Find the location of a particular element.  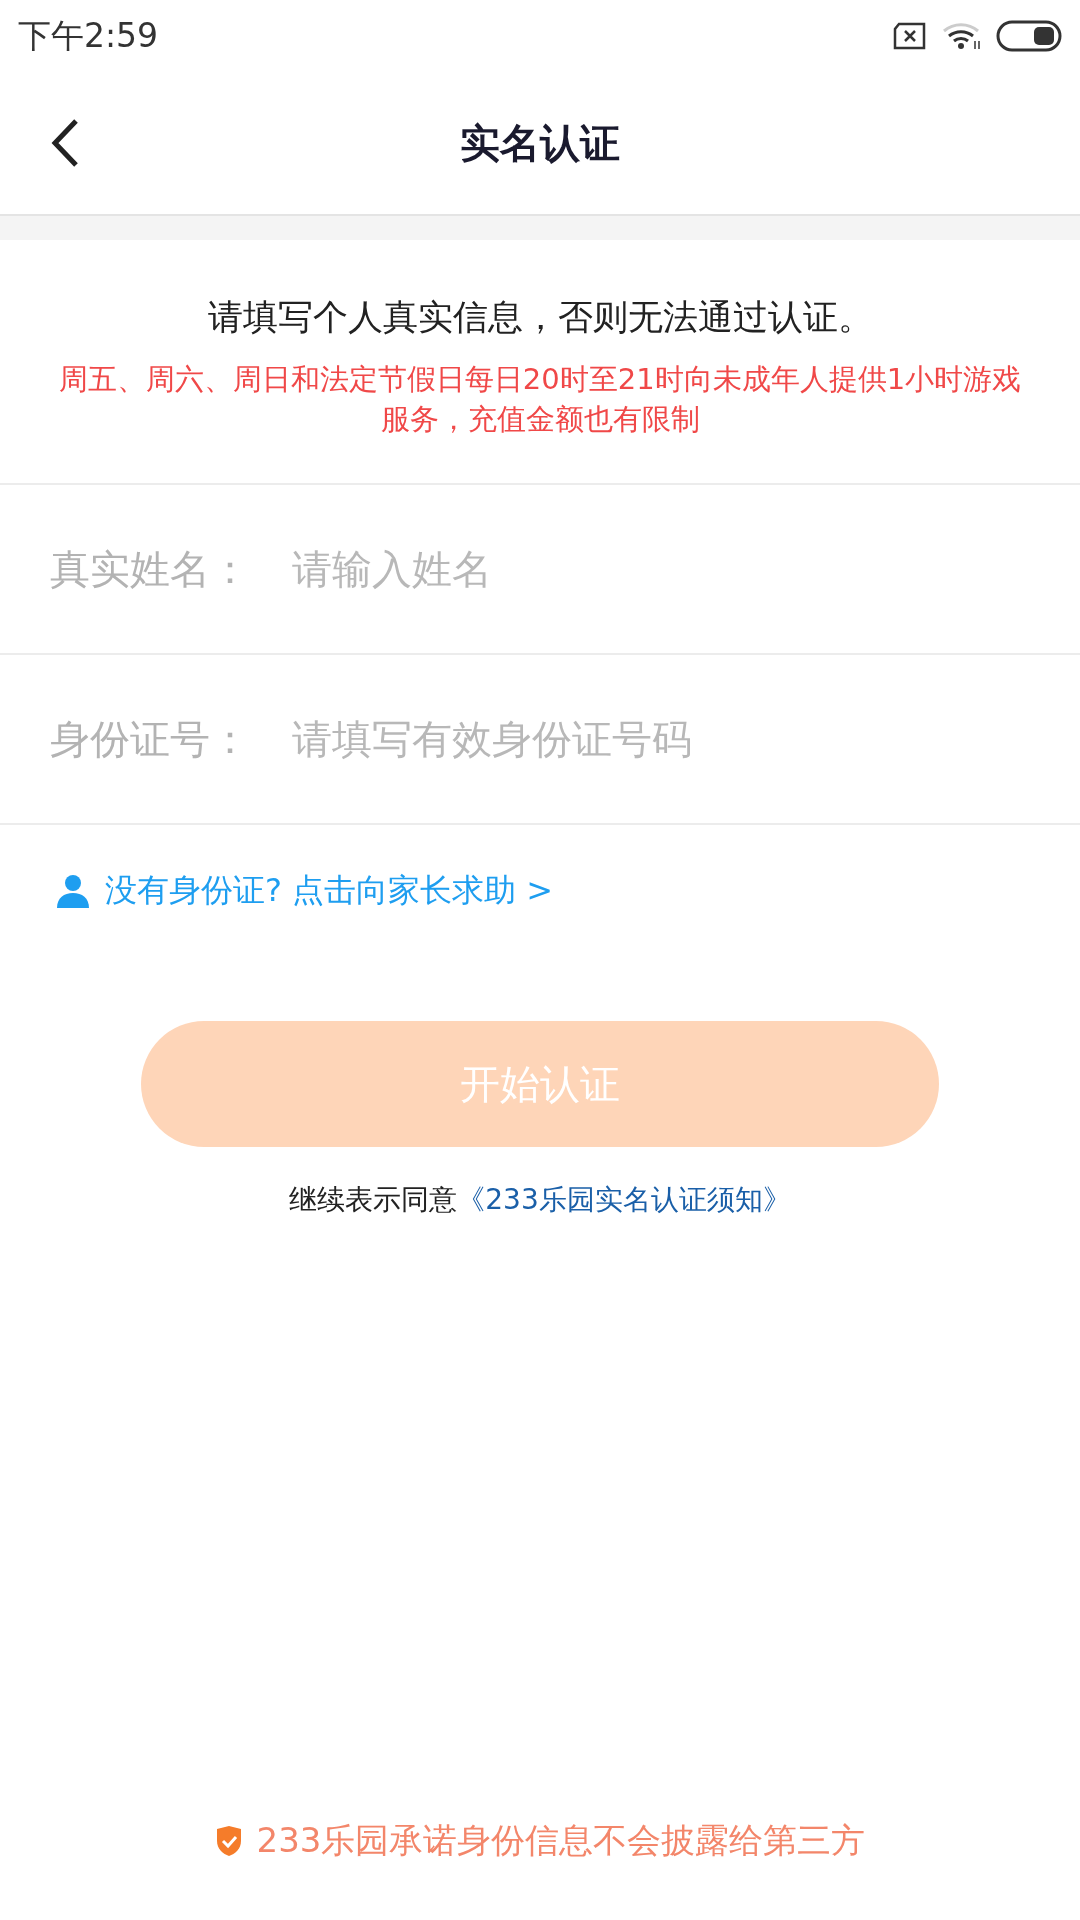

agreement-text: 继续表示同意《233乐园实名认证须知》 is located at coordinates (540, 1200).